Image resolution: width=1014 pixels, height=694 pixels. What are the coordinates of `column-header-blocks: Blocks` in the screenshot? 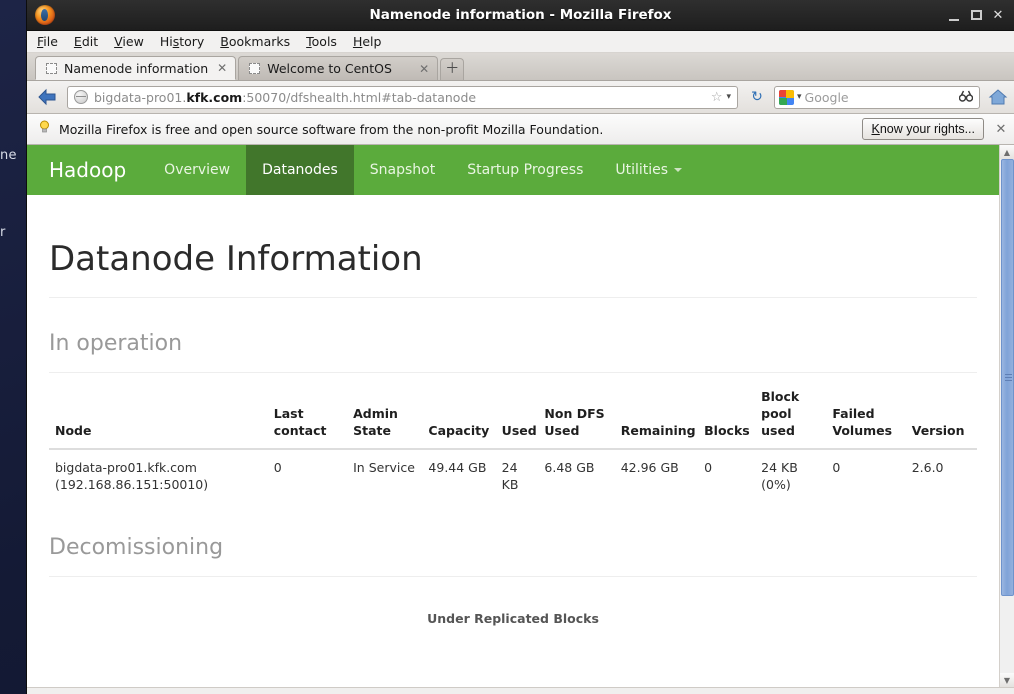 It's located at (727, 411).